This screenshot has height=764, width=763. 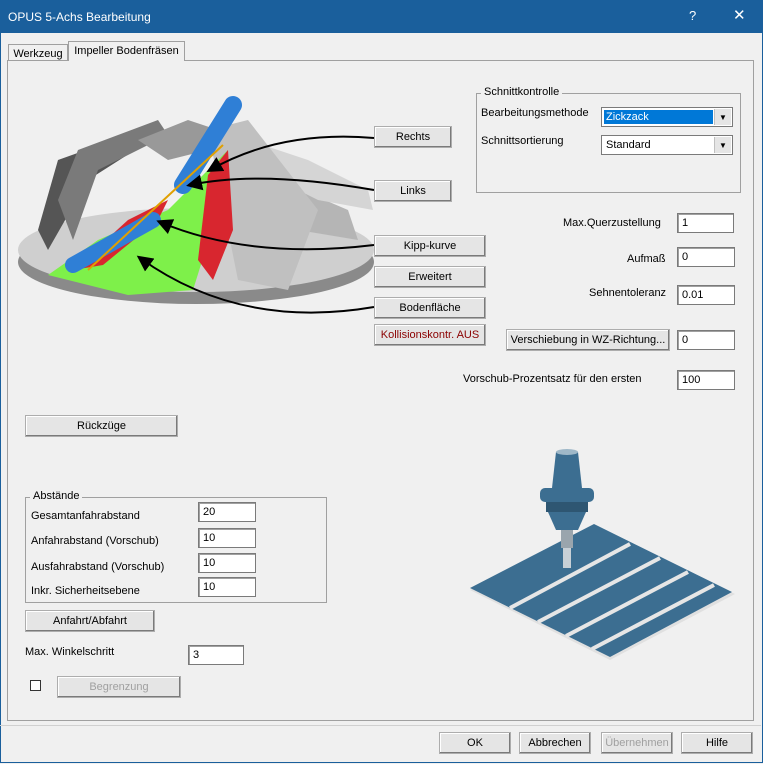 I want to click on querzustellung-label: Max.Querzustellung, so click(x=612, y=223).